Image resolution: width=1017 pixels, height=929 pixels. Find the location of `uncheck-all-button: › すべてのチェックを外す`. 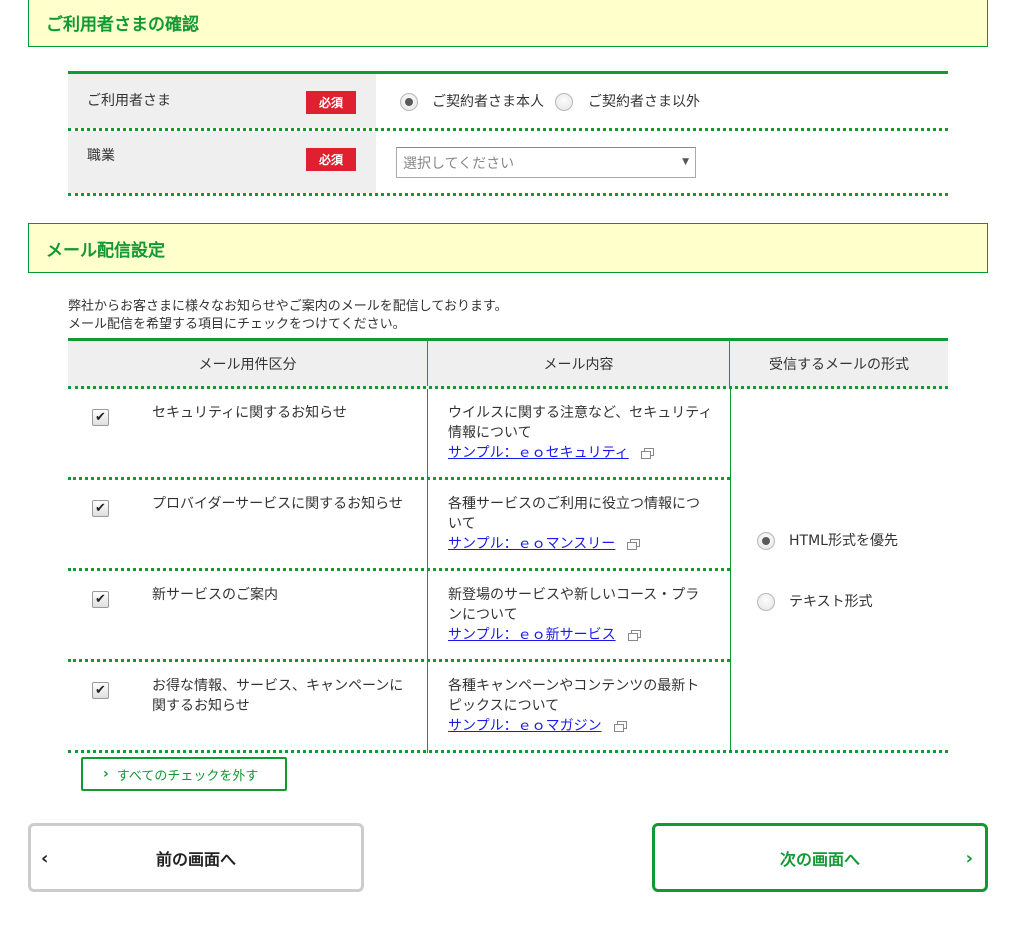

uncheck-all-button: › すべてのチェックを外す is located at coordinates (184, 774).